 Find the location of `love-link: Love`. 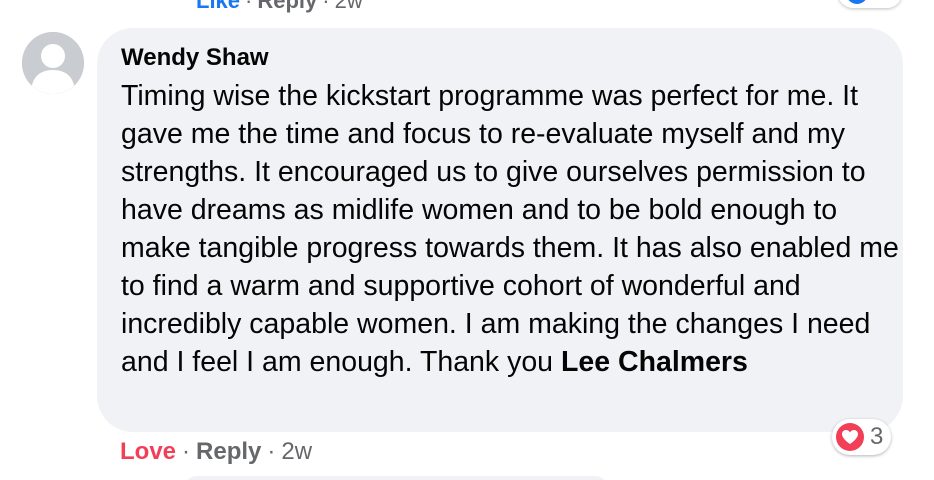

love-link: Love is located at coordinates (148, 451).